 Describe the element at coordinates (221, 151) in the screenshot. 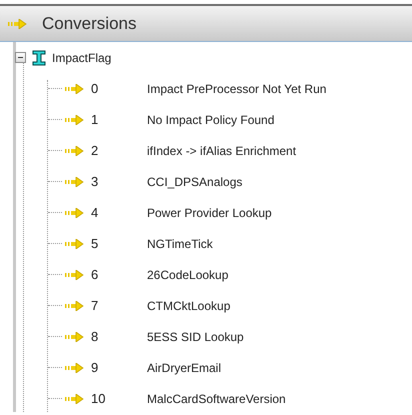

I see `conversion-name: ifIndex -> ifAlias Enrichment` at that location.